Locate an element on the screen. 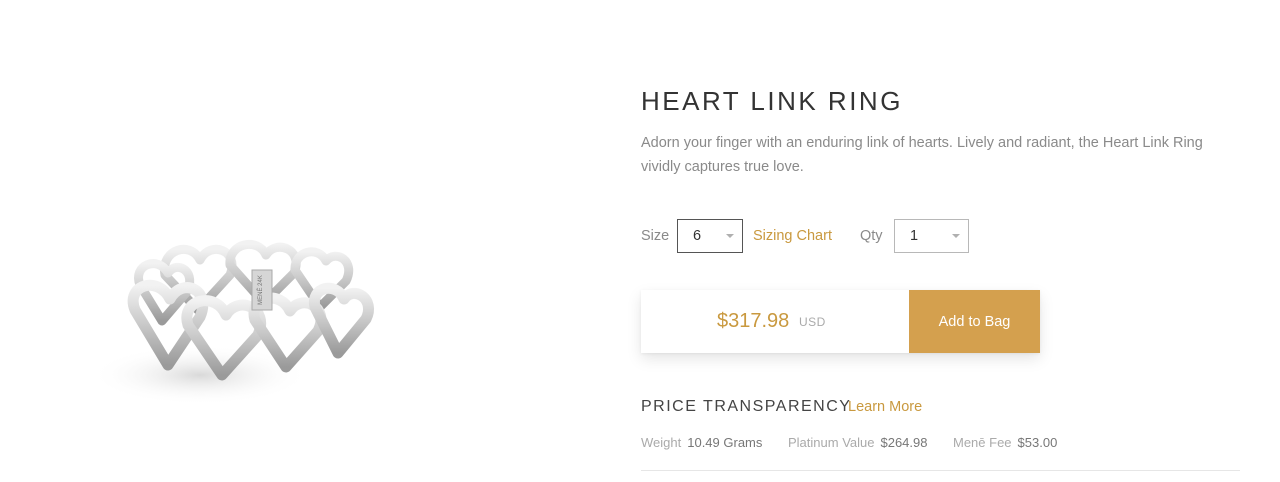  product-title: HEART LINK RING is located at coordinates (772, 101).